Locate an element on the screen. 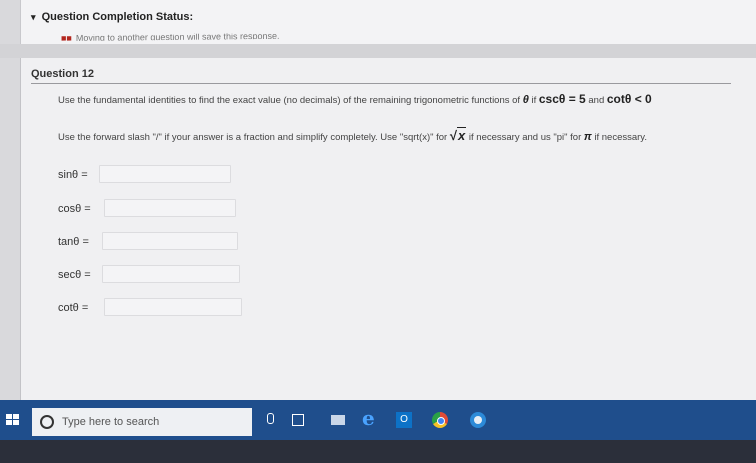  sec-label: secθ = is located at coordinates (74, 275).